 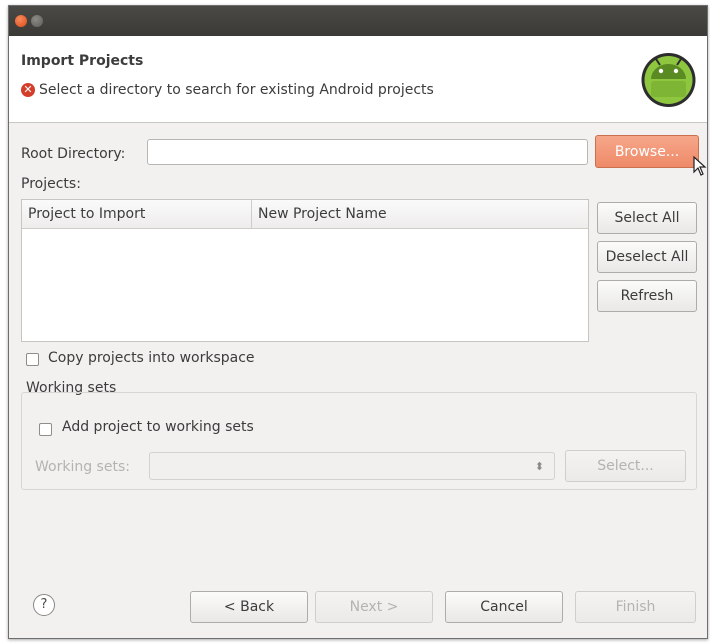 What do you see at coordinates (45, 429) in the screenshot?
I see `add-to-working-sets-checkbox` at bounding box center [45, 429].